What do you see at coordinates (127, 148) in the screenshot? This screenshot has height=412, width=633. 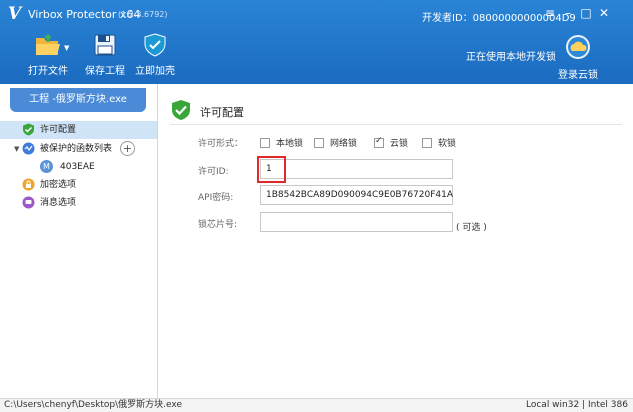 I see `add-function-button: +` at bounding box center [127, 148].